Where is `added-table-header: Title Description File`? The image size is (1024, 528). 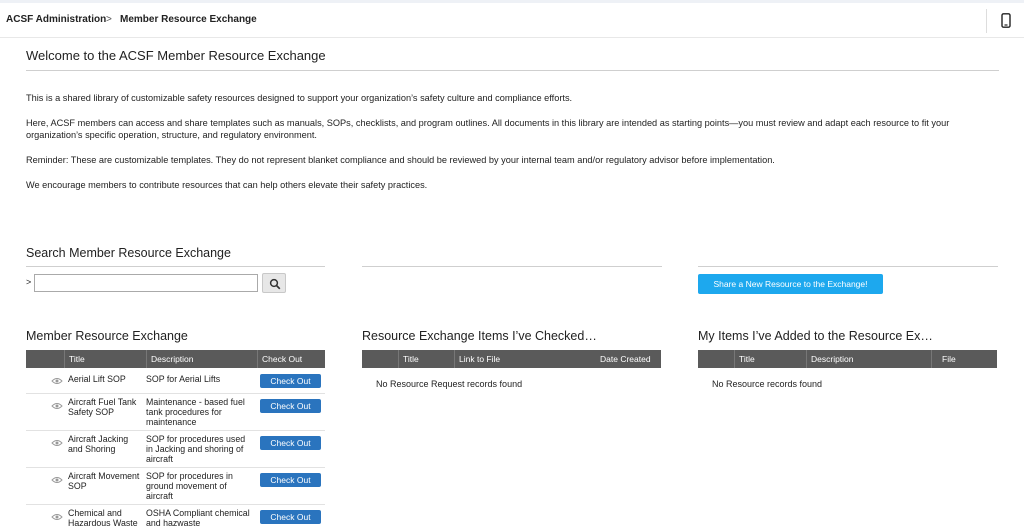
added-table-header: Title Description File is located at coordinates (847, 359).